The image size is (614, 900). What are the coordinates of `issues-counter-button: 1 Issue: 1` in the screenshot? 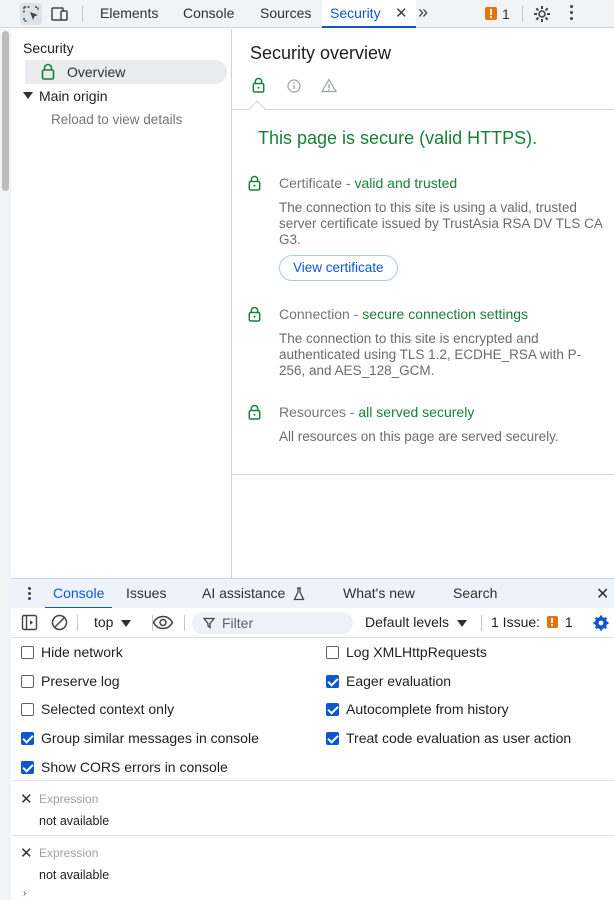 It's located at (532, 622).